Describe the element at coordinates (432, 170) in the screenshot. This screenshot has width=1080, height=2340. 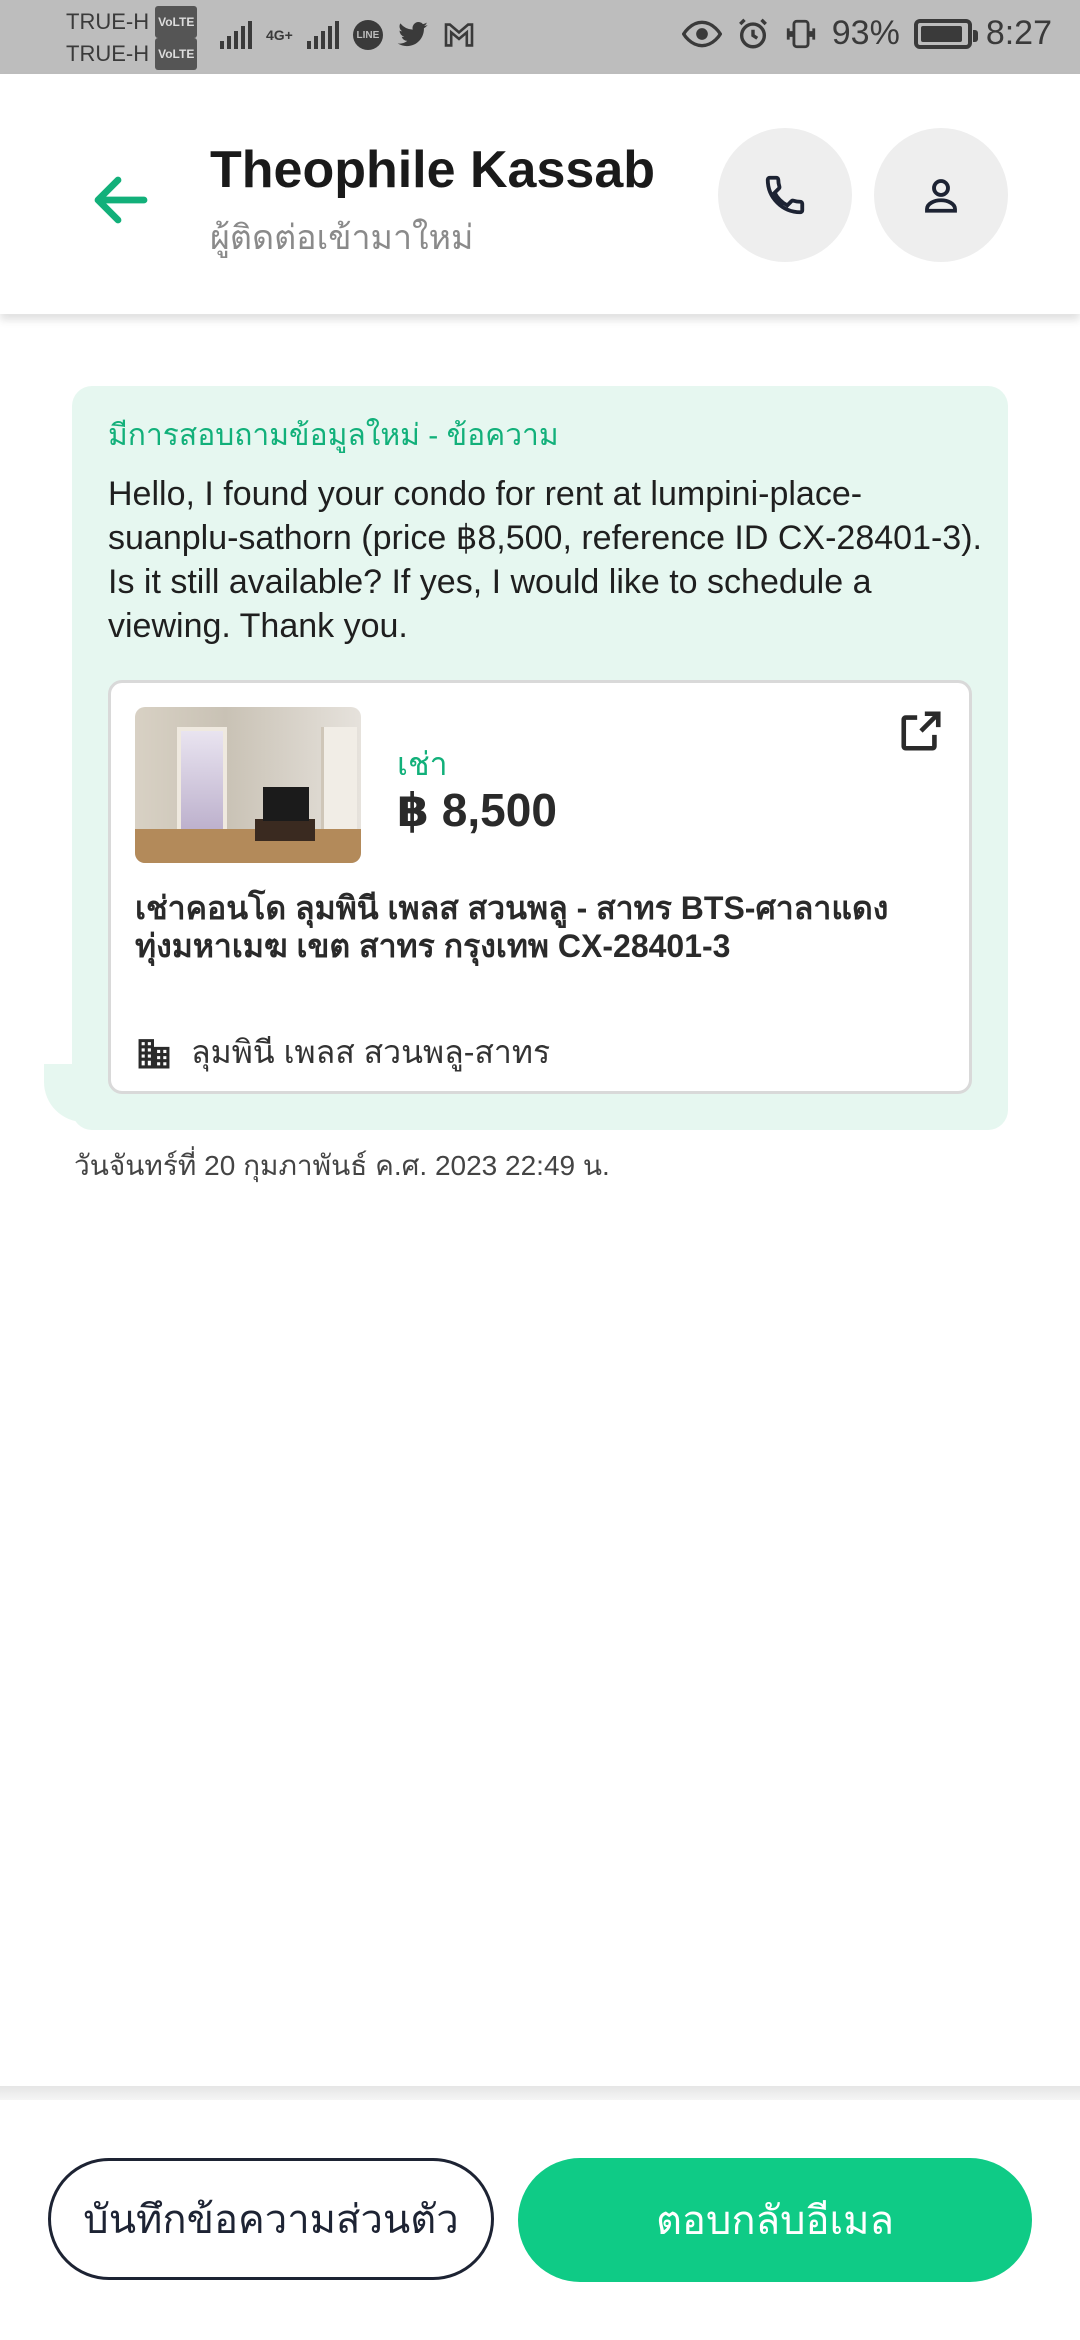
I see `contact-name: Theophile Kassab` at that location.